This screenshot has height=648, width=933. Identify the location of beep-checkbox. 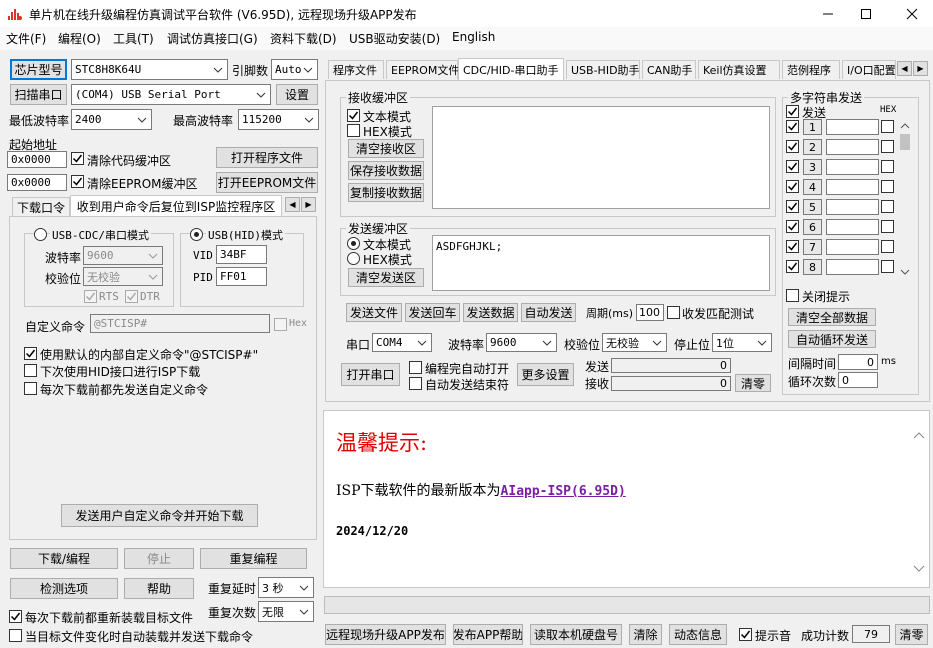
(745, 634).